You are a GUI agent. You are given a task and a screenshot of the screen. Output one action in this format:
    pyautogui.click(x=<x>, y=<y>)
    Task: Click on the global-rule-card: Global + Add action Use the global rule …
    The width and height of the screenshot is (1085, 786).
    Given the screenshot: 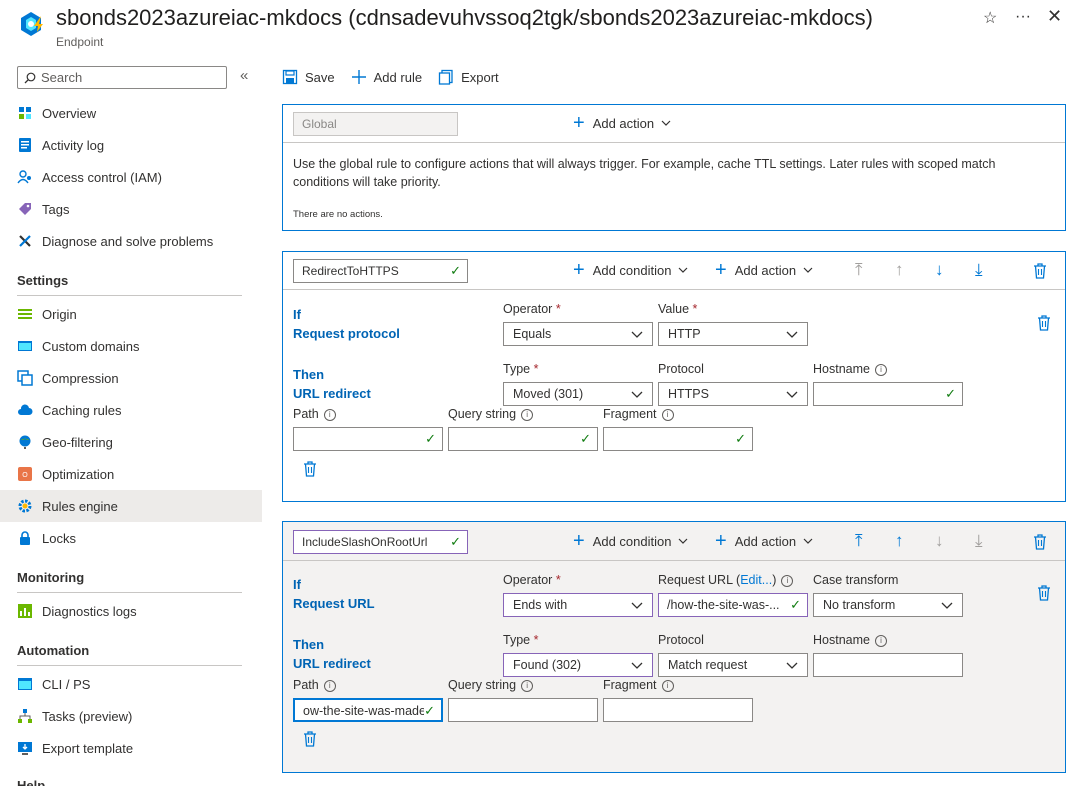 What is the action you would take?
    pyautogui.click(x=674, y=167)
    